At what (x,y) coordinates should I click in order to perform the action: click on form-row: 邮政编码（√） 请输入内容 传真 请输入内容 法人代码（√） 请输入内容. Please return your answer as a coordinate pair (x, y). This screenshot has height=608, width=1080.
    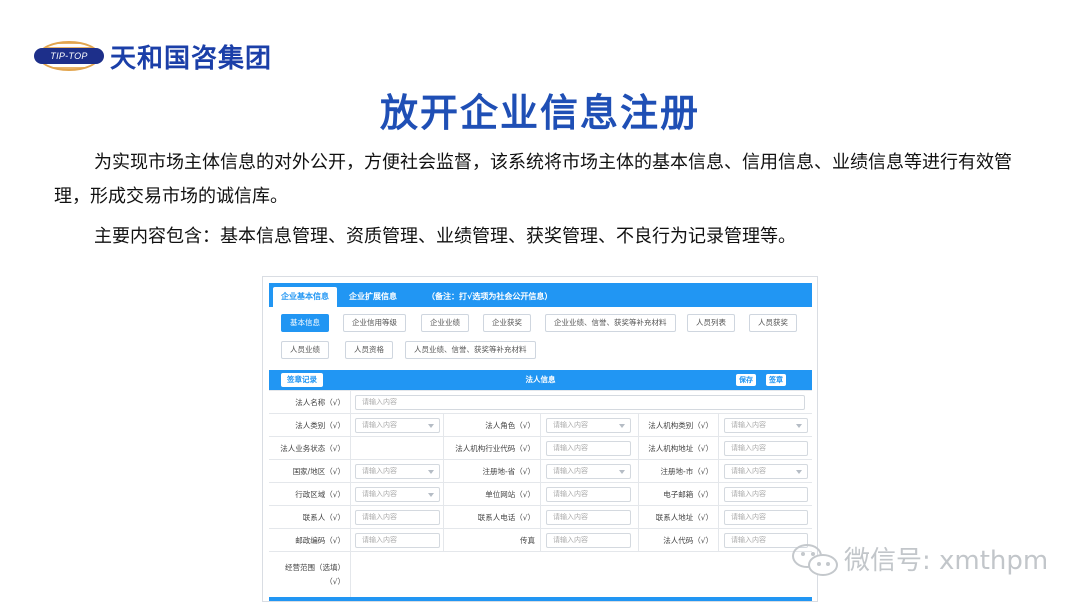
    Looking at the image, I should click on (540, 540).